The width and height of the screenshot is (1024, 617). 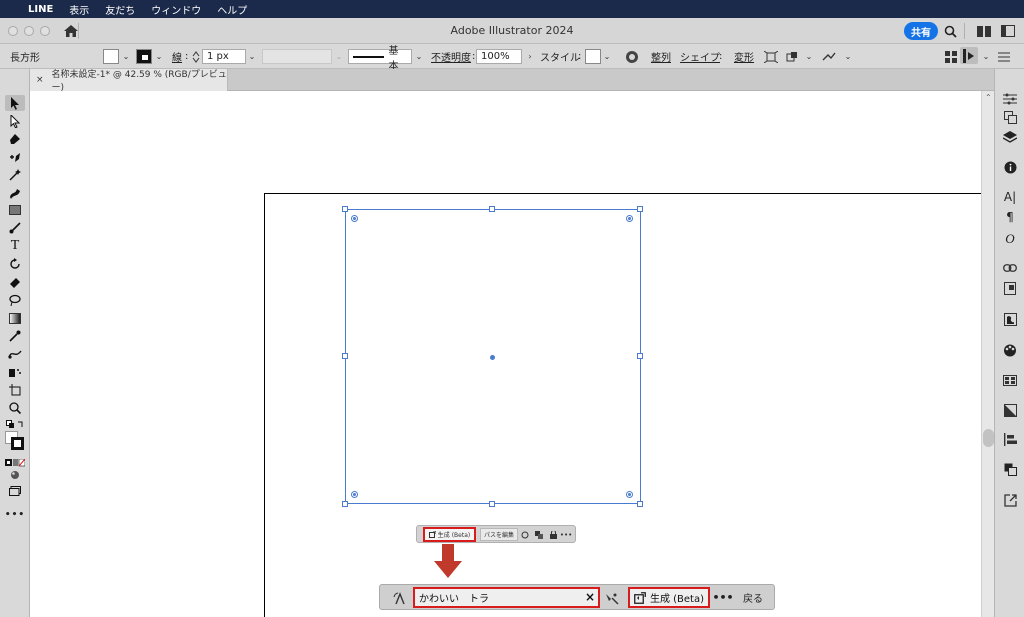 What do you see at coordinates (1010, 137) in the screenshot?
I see `layers-icon` at bounding box center [1010, 137].